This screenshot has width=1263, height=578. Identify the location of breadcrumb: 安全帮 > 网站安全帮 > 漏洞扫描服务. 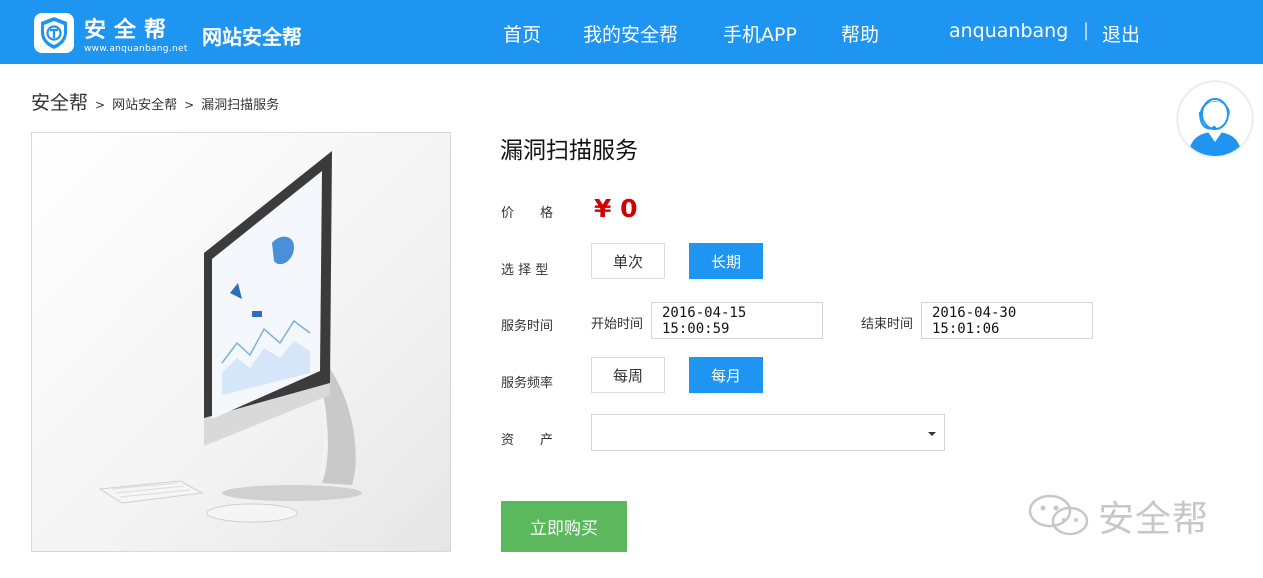
(155, 101).